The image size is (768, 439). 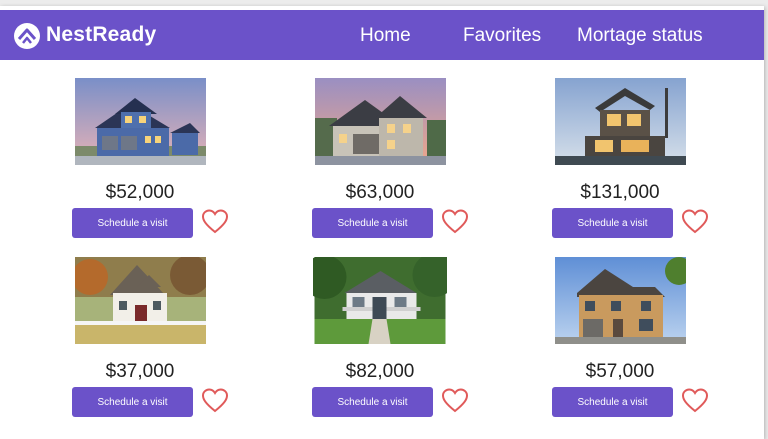 I want to click on listing-card: $131,000 Schedule a visit, so click(x=622, y=161).